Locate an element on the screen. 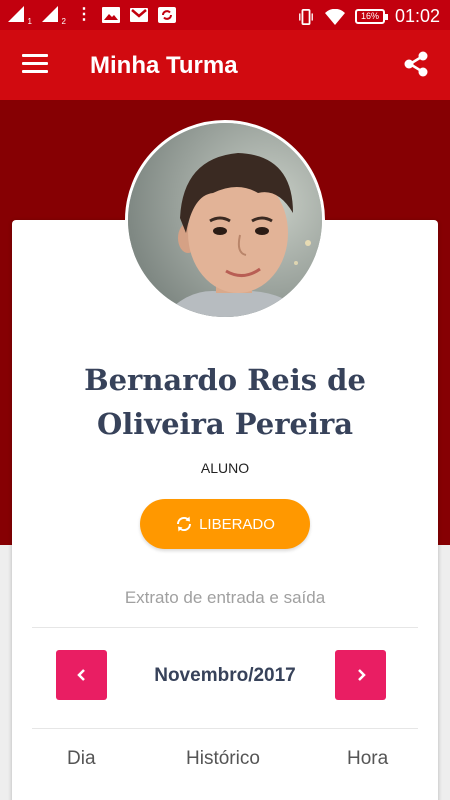  next-month-button is located at coordinates (360, 675).